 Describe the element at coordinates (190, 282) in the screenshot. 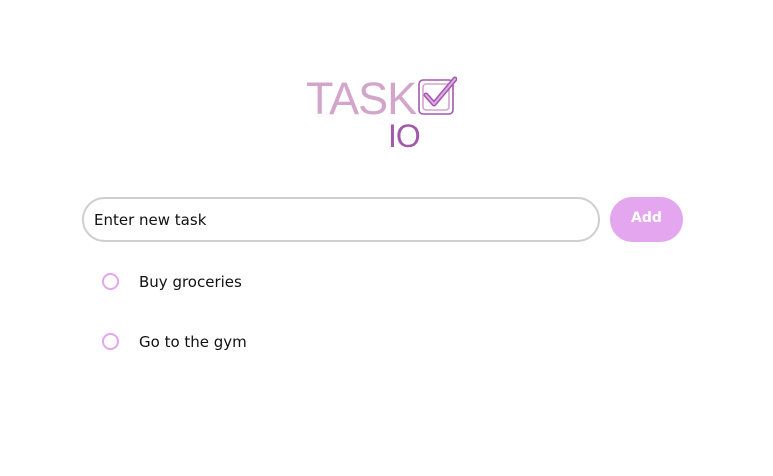

I see `task-label: Buy groceries` at that location.